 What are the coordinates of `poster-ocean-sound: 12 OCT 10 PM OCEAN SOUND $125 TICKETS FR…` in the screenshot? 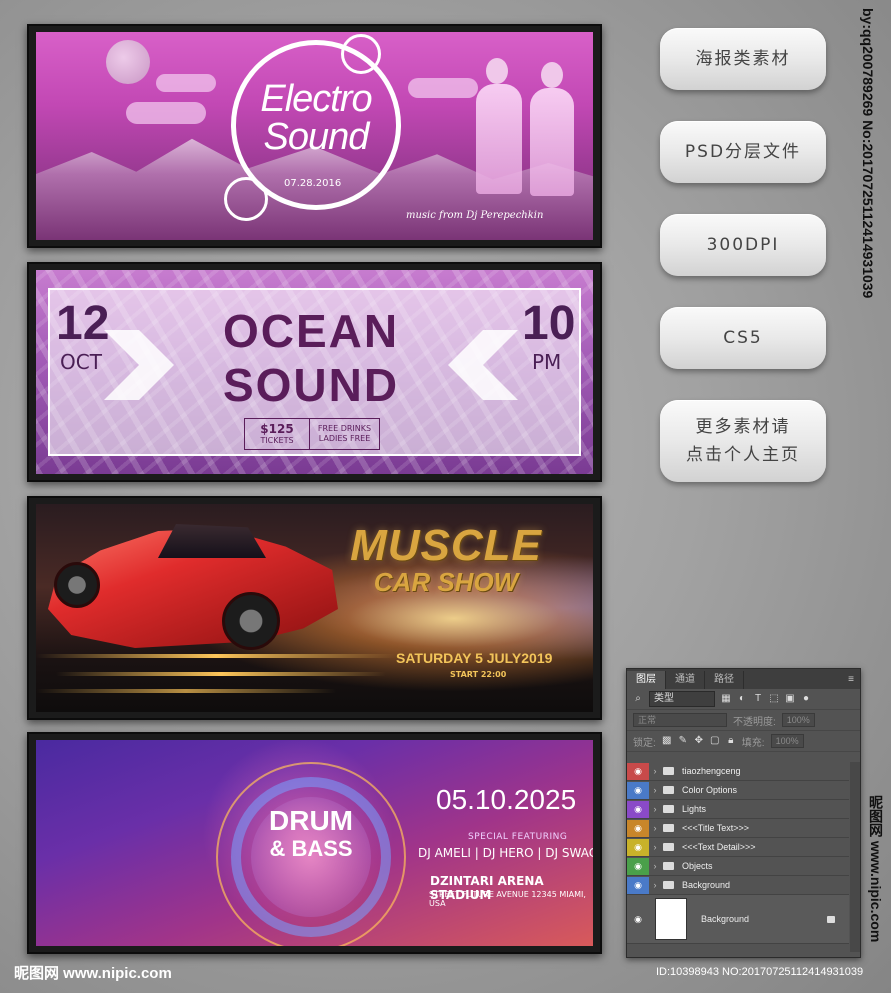 It's located at (314, 372).